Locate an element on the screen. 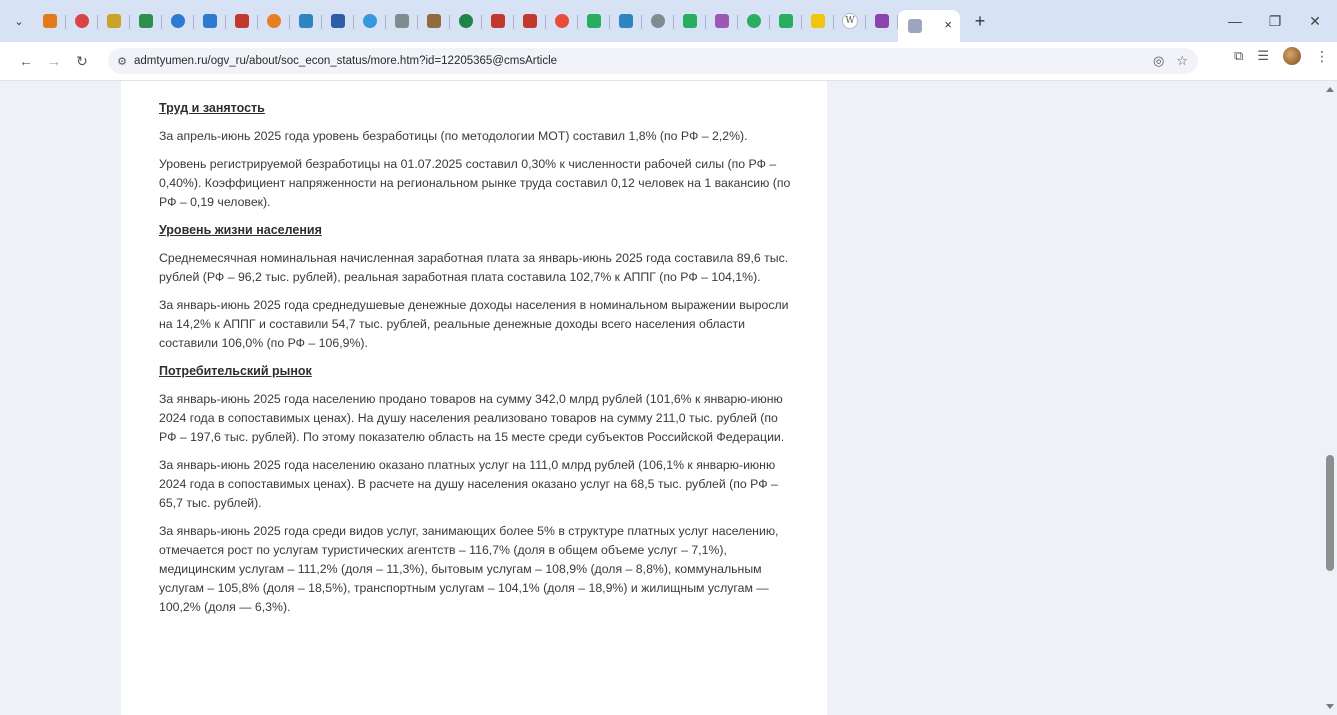  shield-icon is located at coordinates (882, 21).